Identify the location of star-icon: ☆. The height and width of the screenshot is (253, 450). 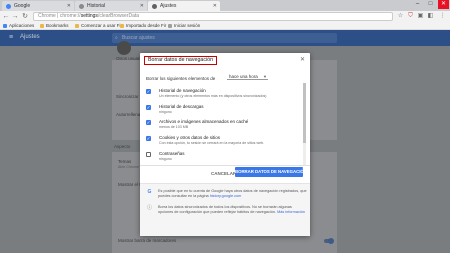
(400, 16).